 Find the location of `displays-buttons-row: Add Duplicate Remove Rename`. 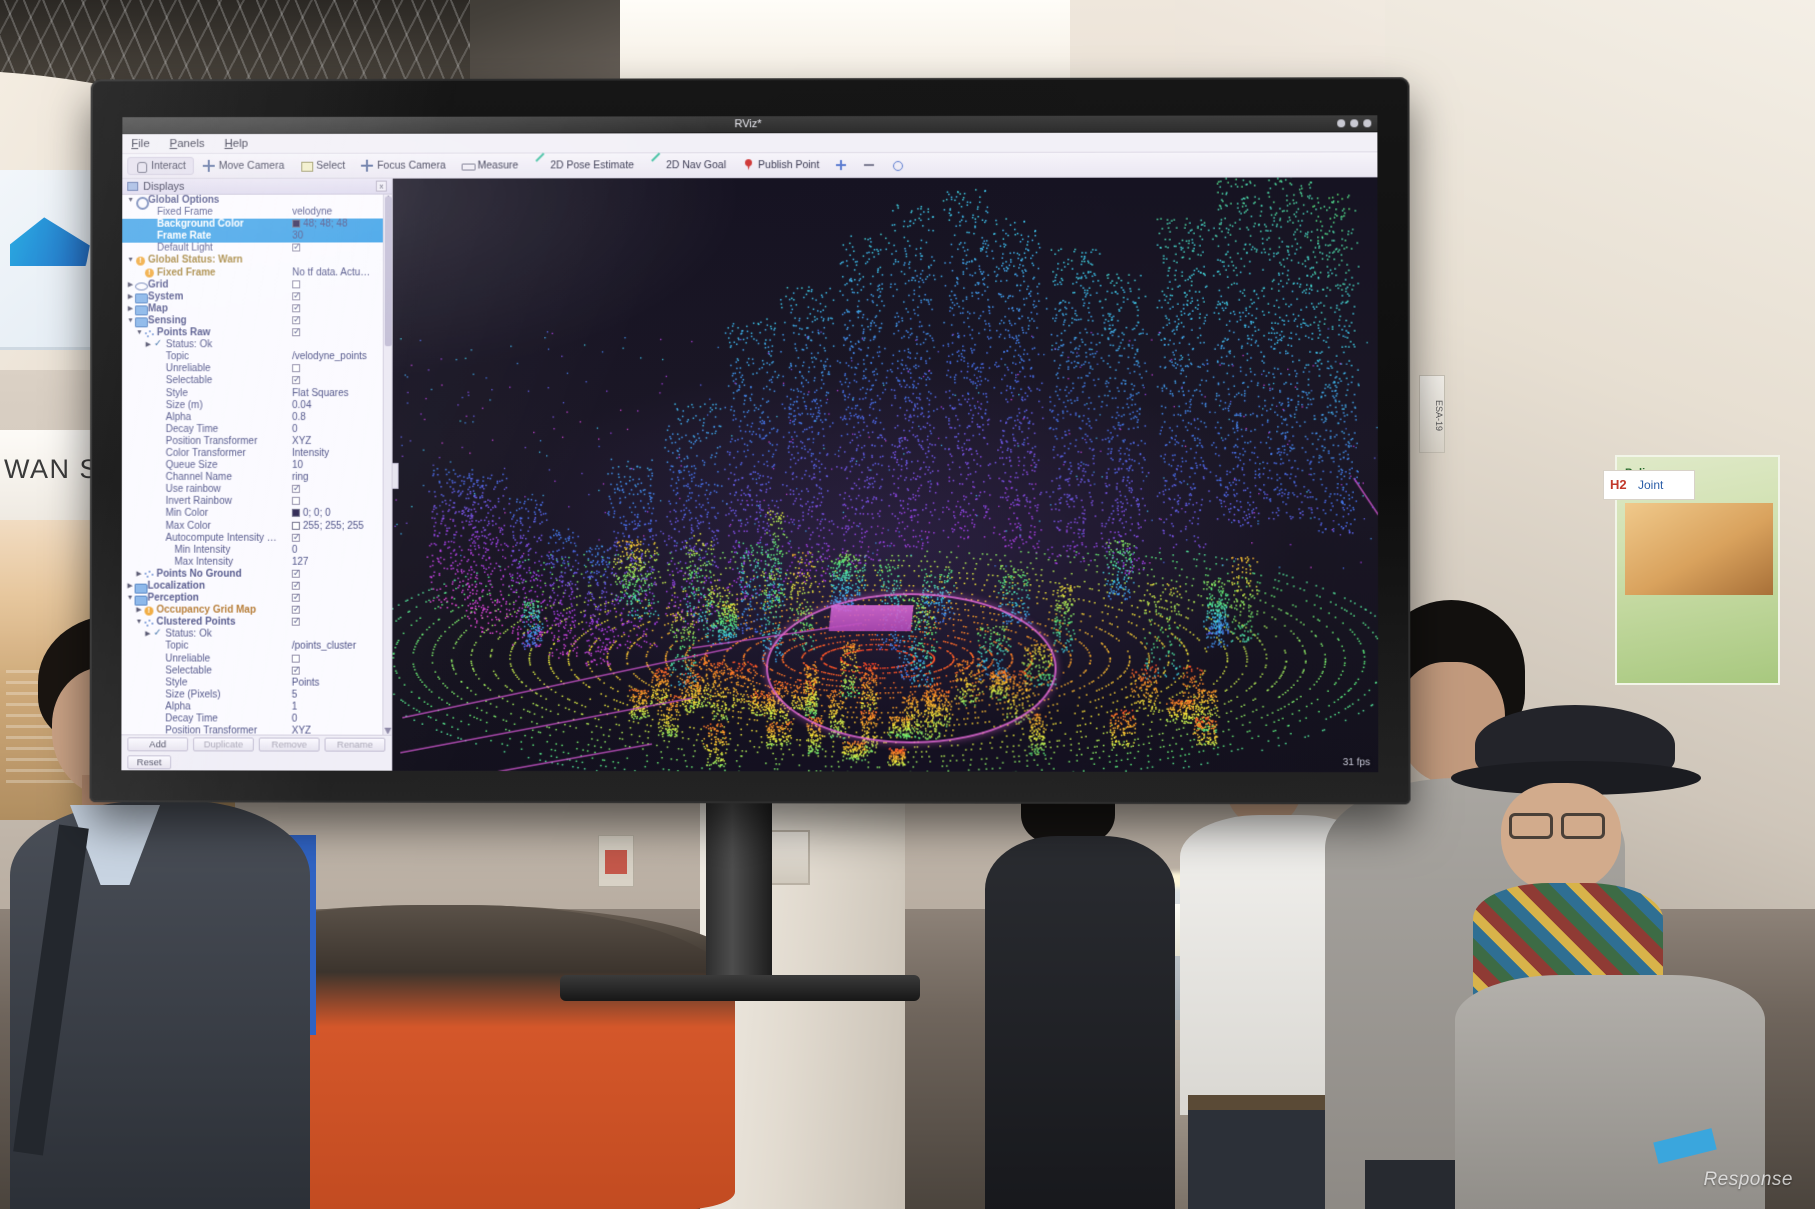

displays-buttons-row: Add Duplicate Remove Rename is located at coordinates (256, 744).